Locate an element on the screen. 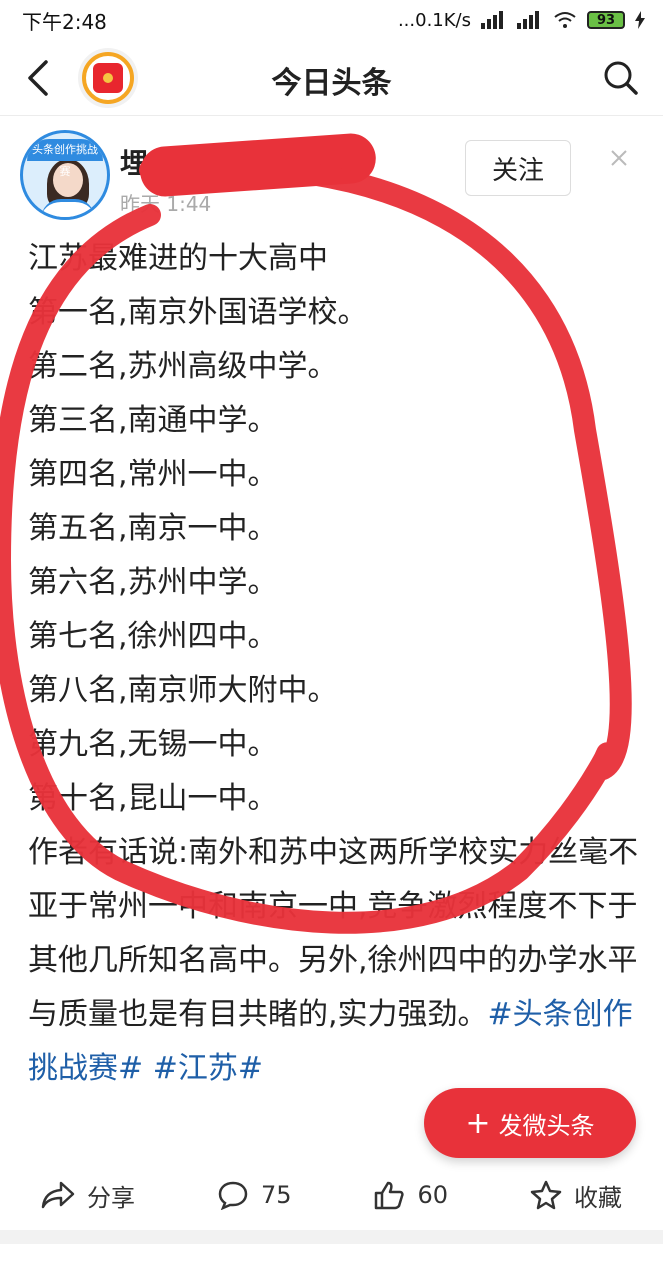 This screenshot has height=1280, width=663. bottom-strip is located at coordinates (331, 1262).